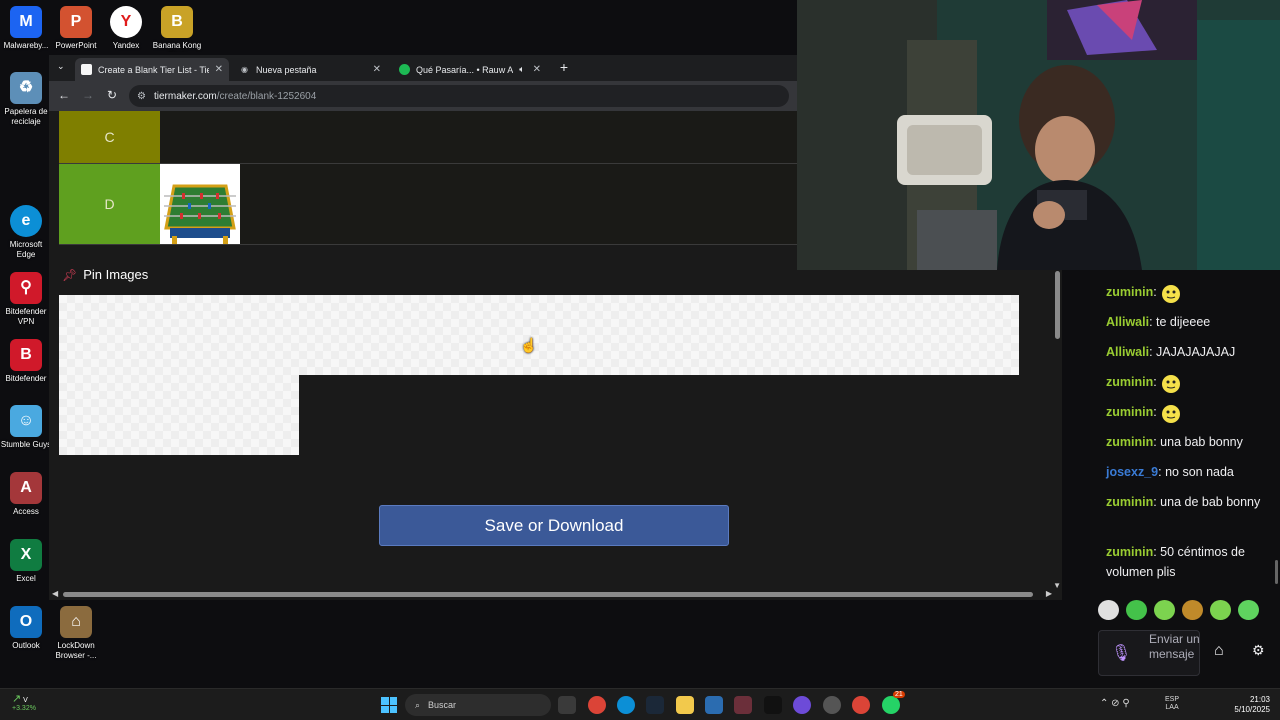 The width and height of the screenshot is (1280, 720). Describe the element at coordinates (891, 705) in the screenshot. I see `whatsapp-icon` at that location.